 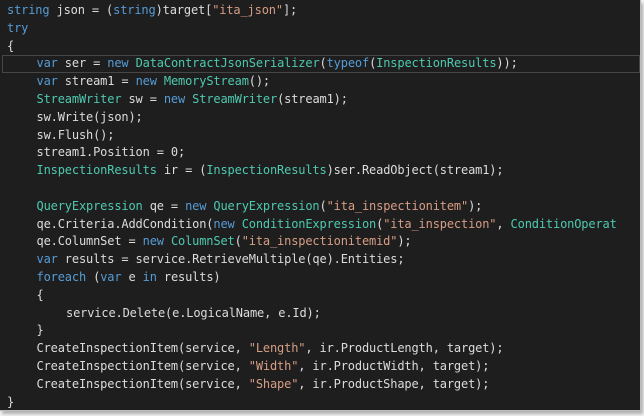 I want to click on code-token: foreach, so click(x=61, y=276).